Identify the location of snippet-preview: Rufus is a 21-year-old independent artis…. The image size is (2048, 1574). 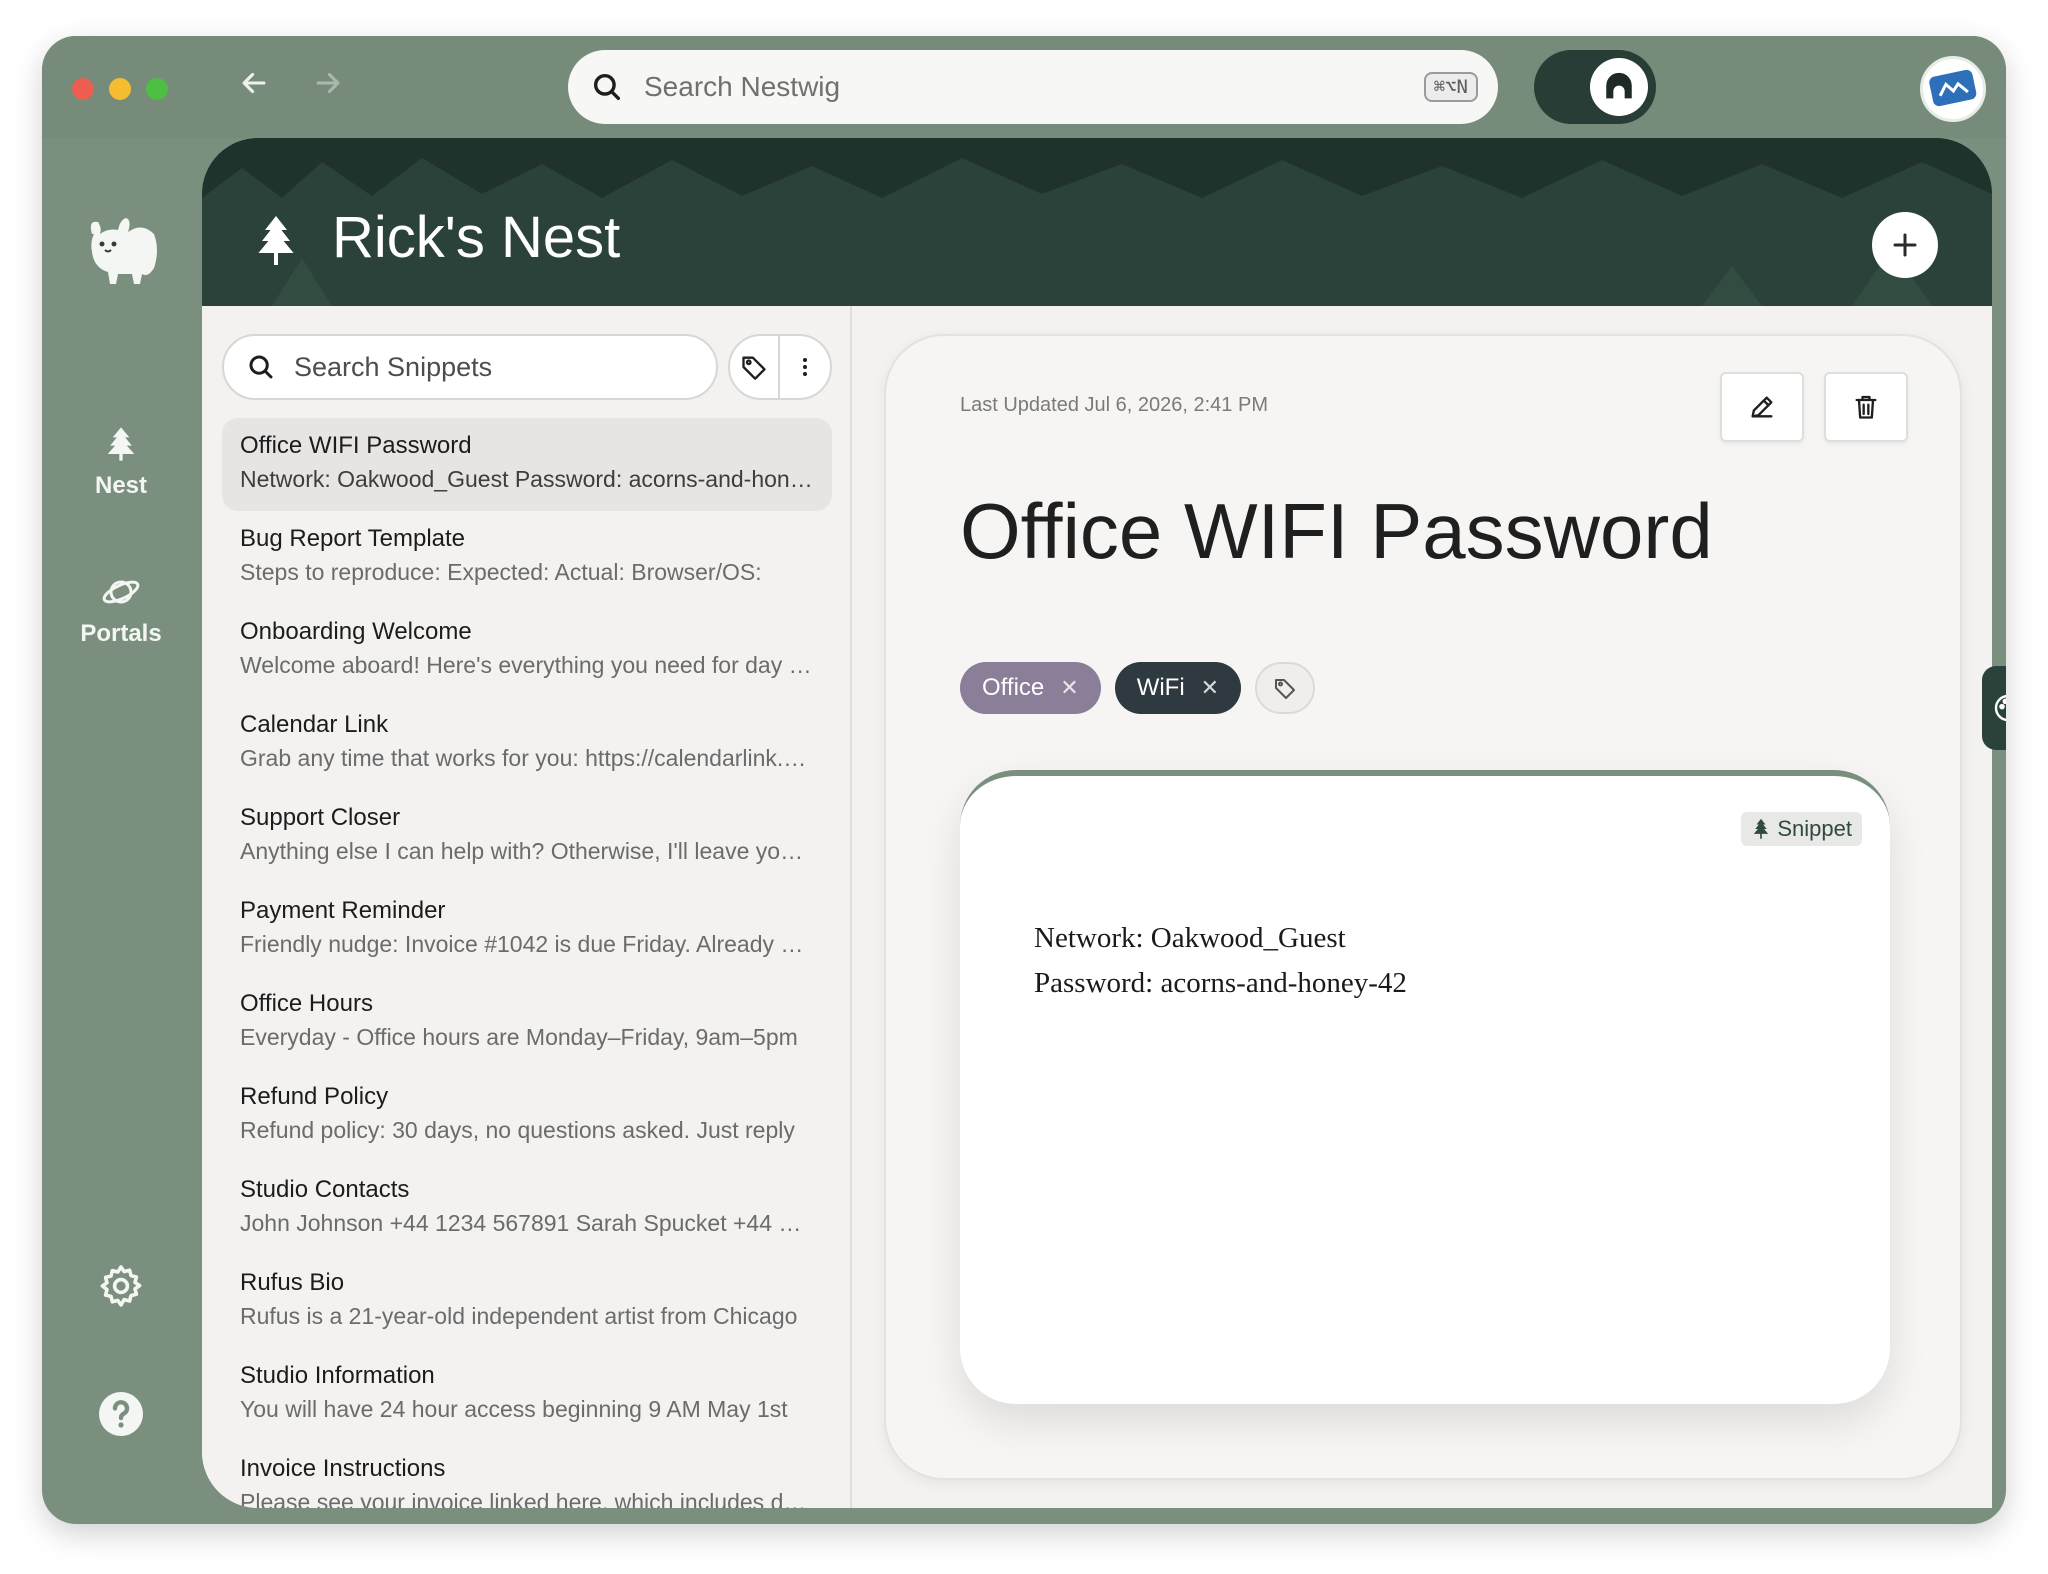
(519, 1316).